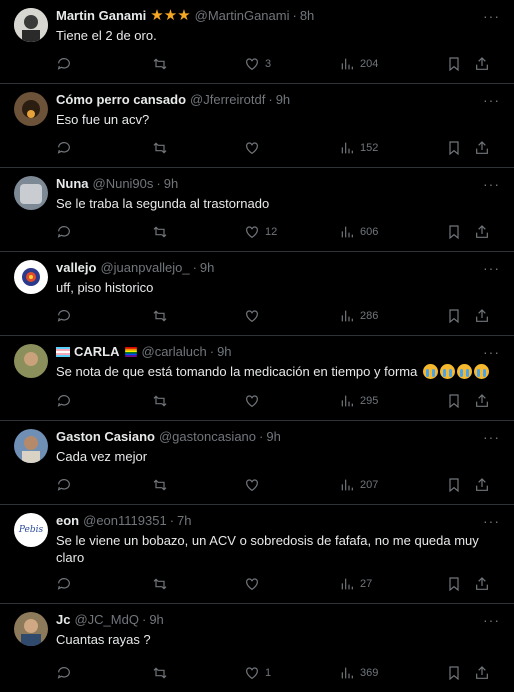 The width and height of the screenshot is (514, 692). I want to click on author-name: Martin Ganami, so click(101, 15).